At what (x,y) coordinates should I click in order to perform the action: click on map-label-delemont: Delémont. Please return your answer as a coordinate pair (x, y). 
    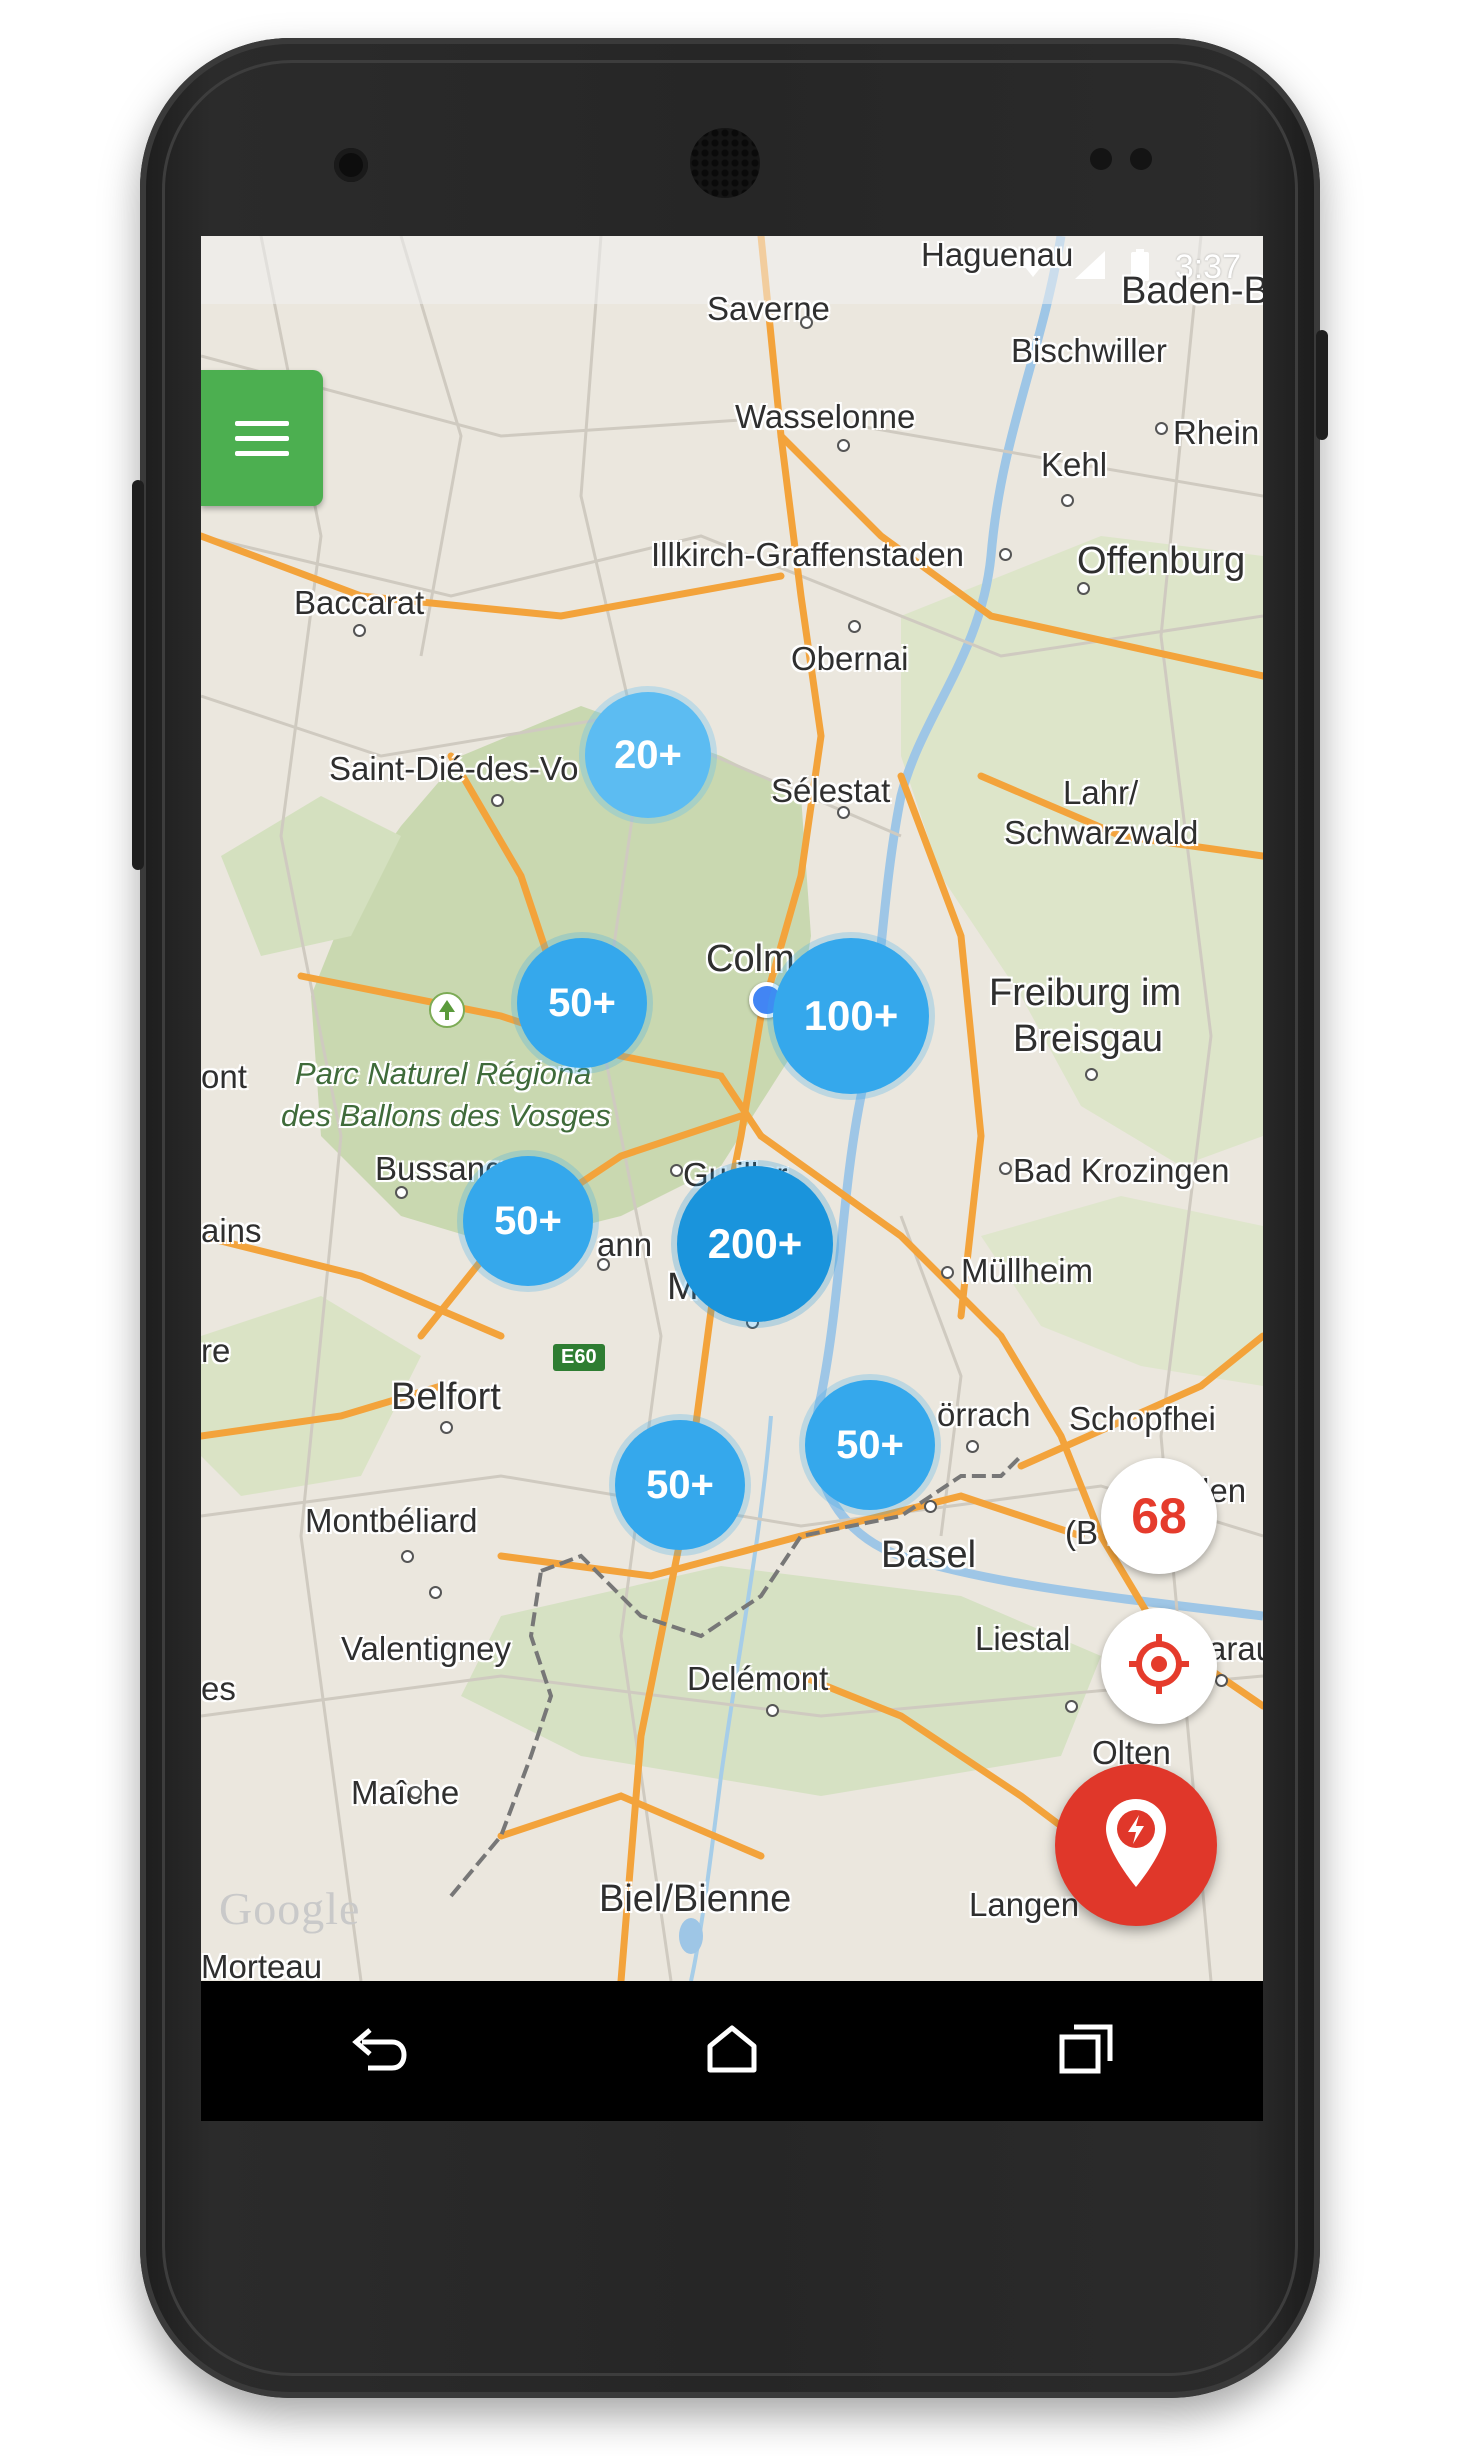
    Looking at the image, I should click on (758, 1678).